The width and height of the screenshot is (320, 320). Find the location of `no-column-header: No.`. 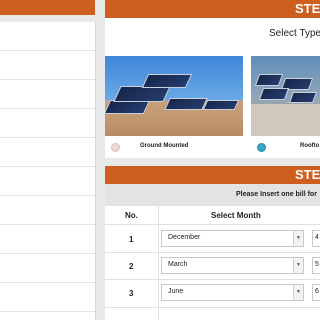

no-column-header: No. is located at coordinates (131, 215).